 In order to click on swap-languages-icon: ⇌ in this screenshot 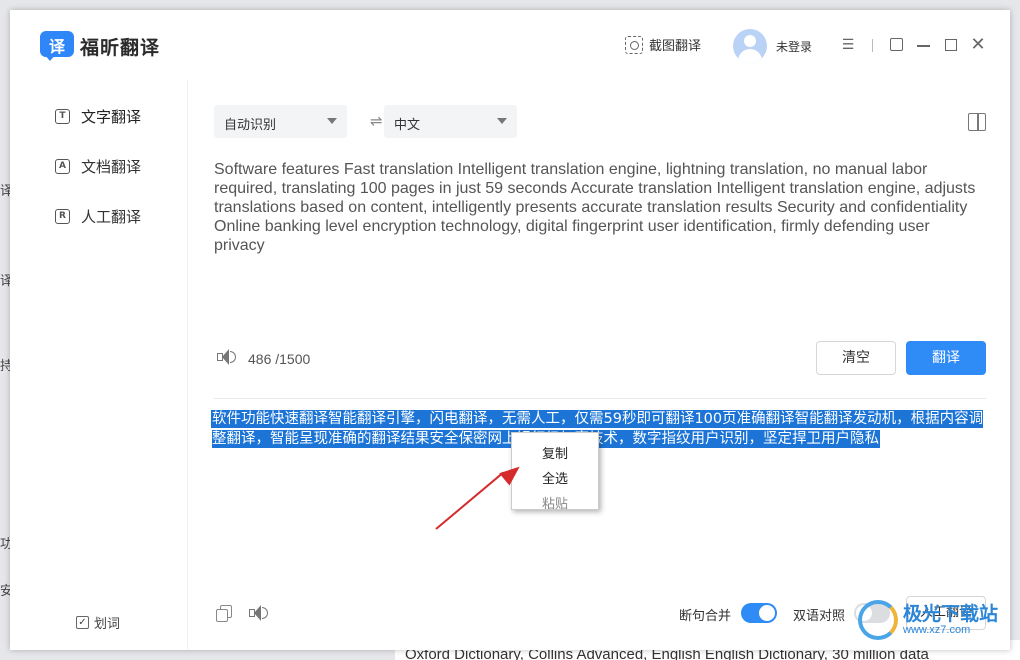, I will do `click(376, 121)`.